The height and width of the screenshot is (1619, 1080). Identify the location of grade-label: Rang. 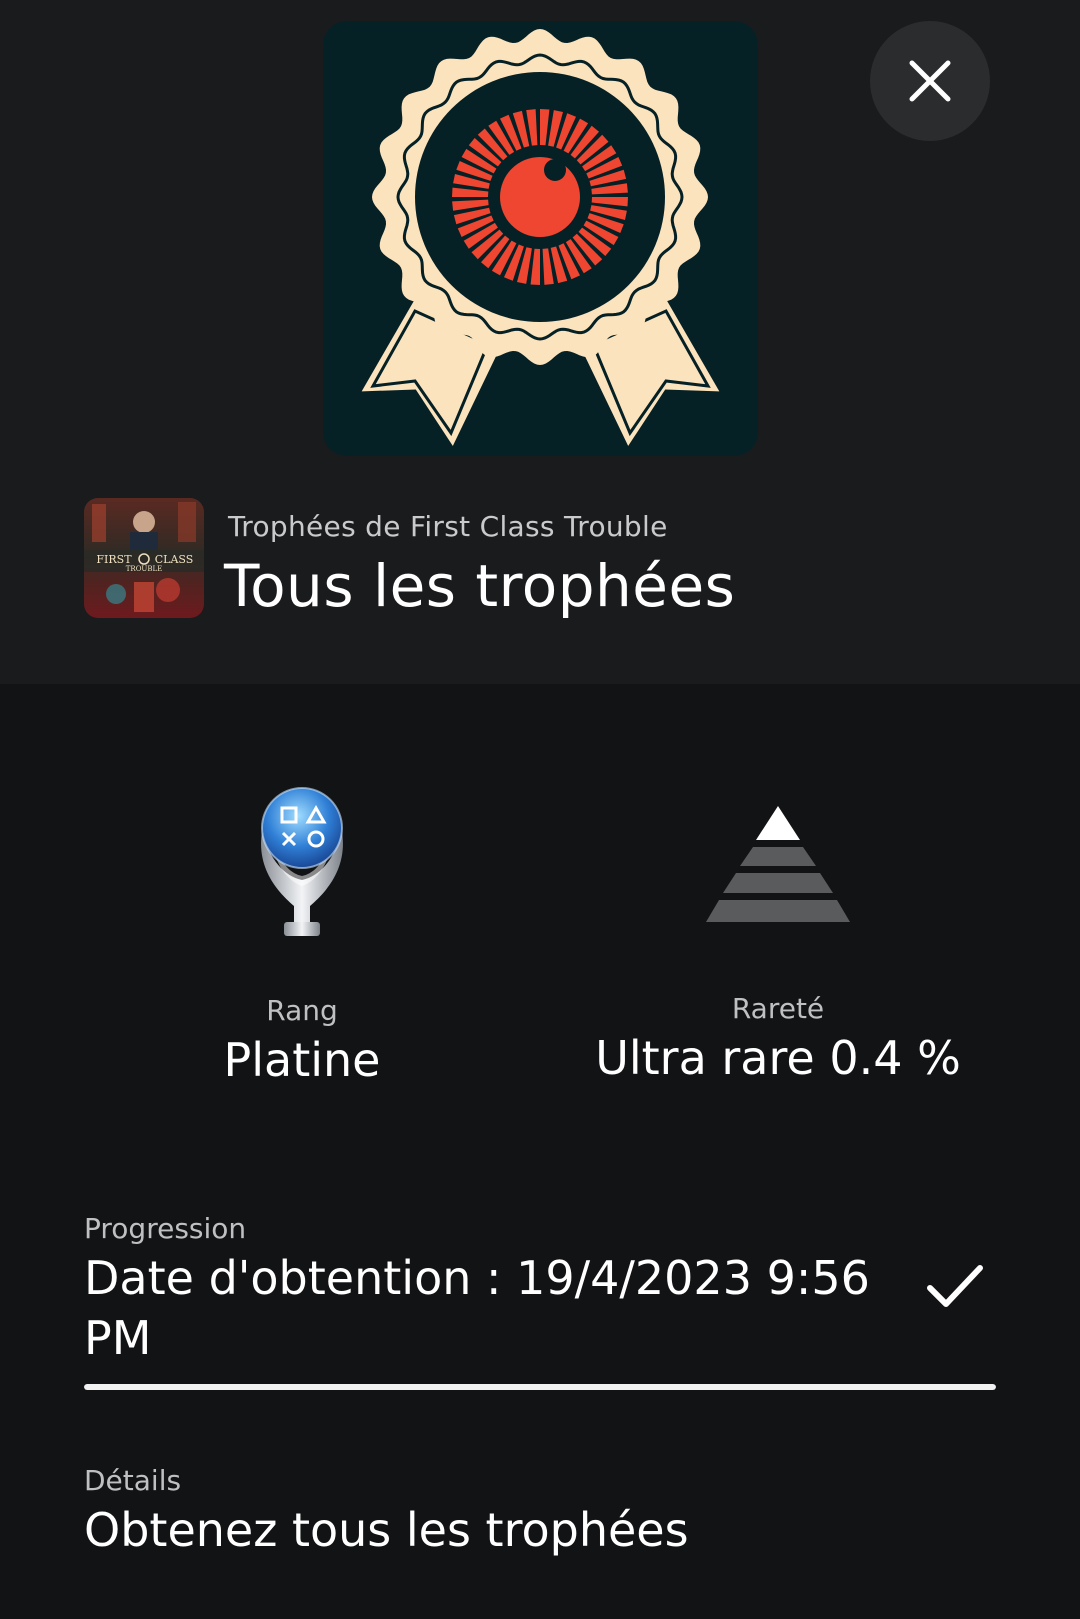
(302, 1010).